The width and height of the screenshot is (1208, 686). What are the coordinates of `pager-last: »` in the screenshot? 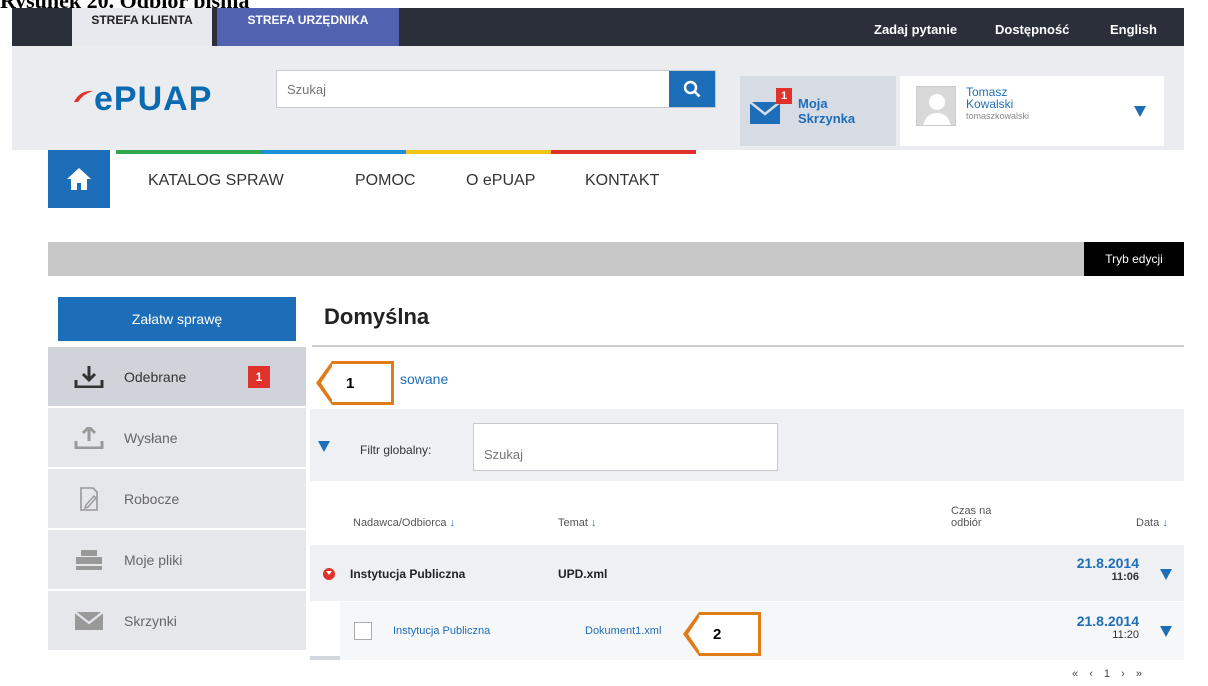 It's located at (1139, 674).